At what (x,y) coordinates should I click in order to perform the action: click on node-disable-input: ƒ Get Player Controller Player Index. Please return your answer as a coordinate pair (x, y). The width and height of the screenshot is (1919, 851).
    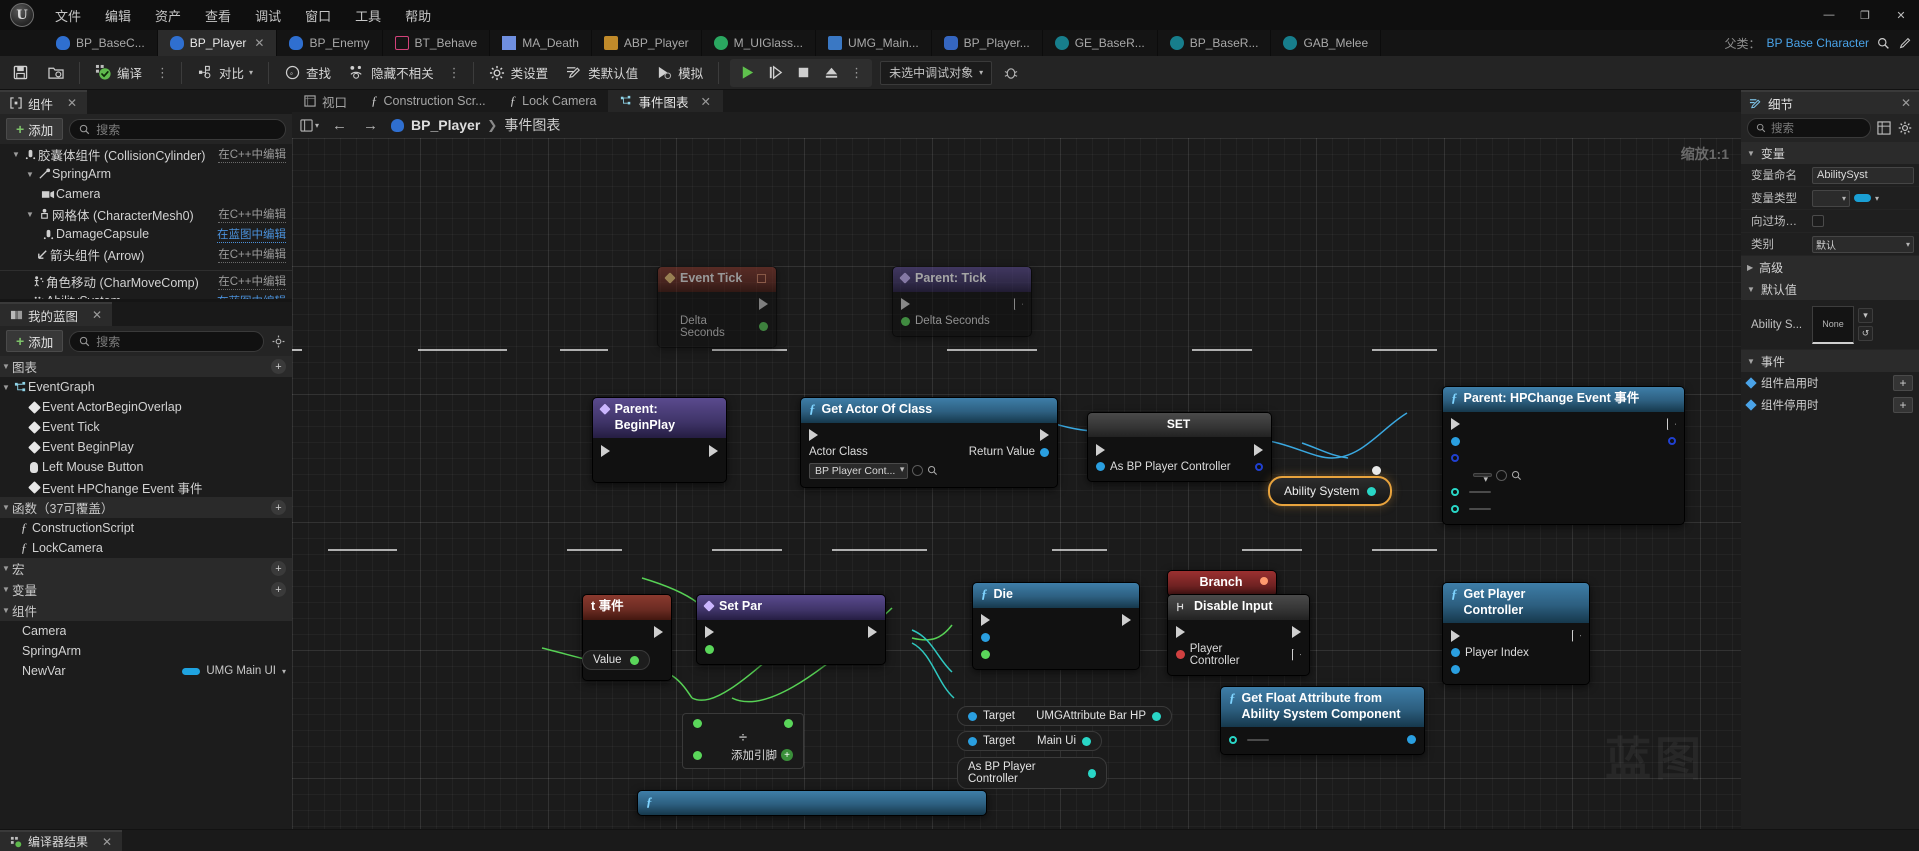
    Looking at the image, I should click on (1516, 634).